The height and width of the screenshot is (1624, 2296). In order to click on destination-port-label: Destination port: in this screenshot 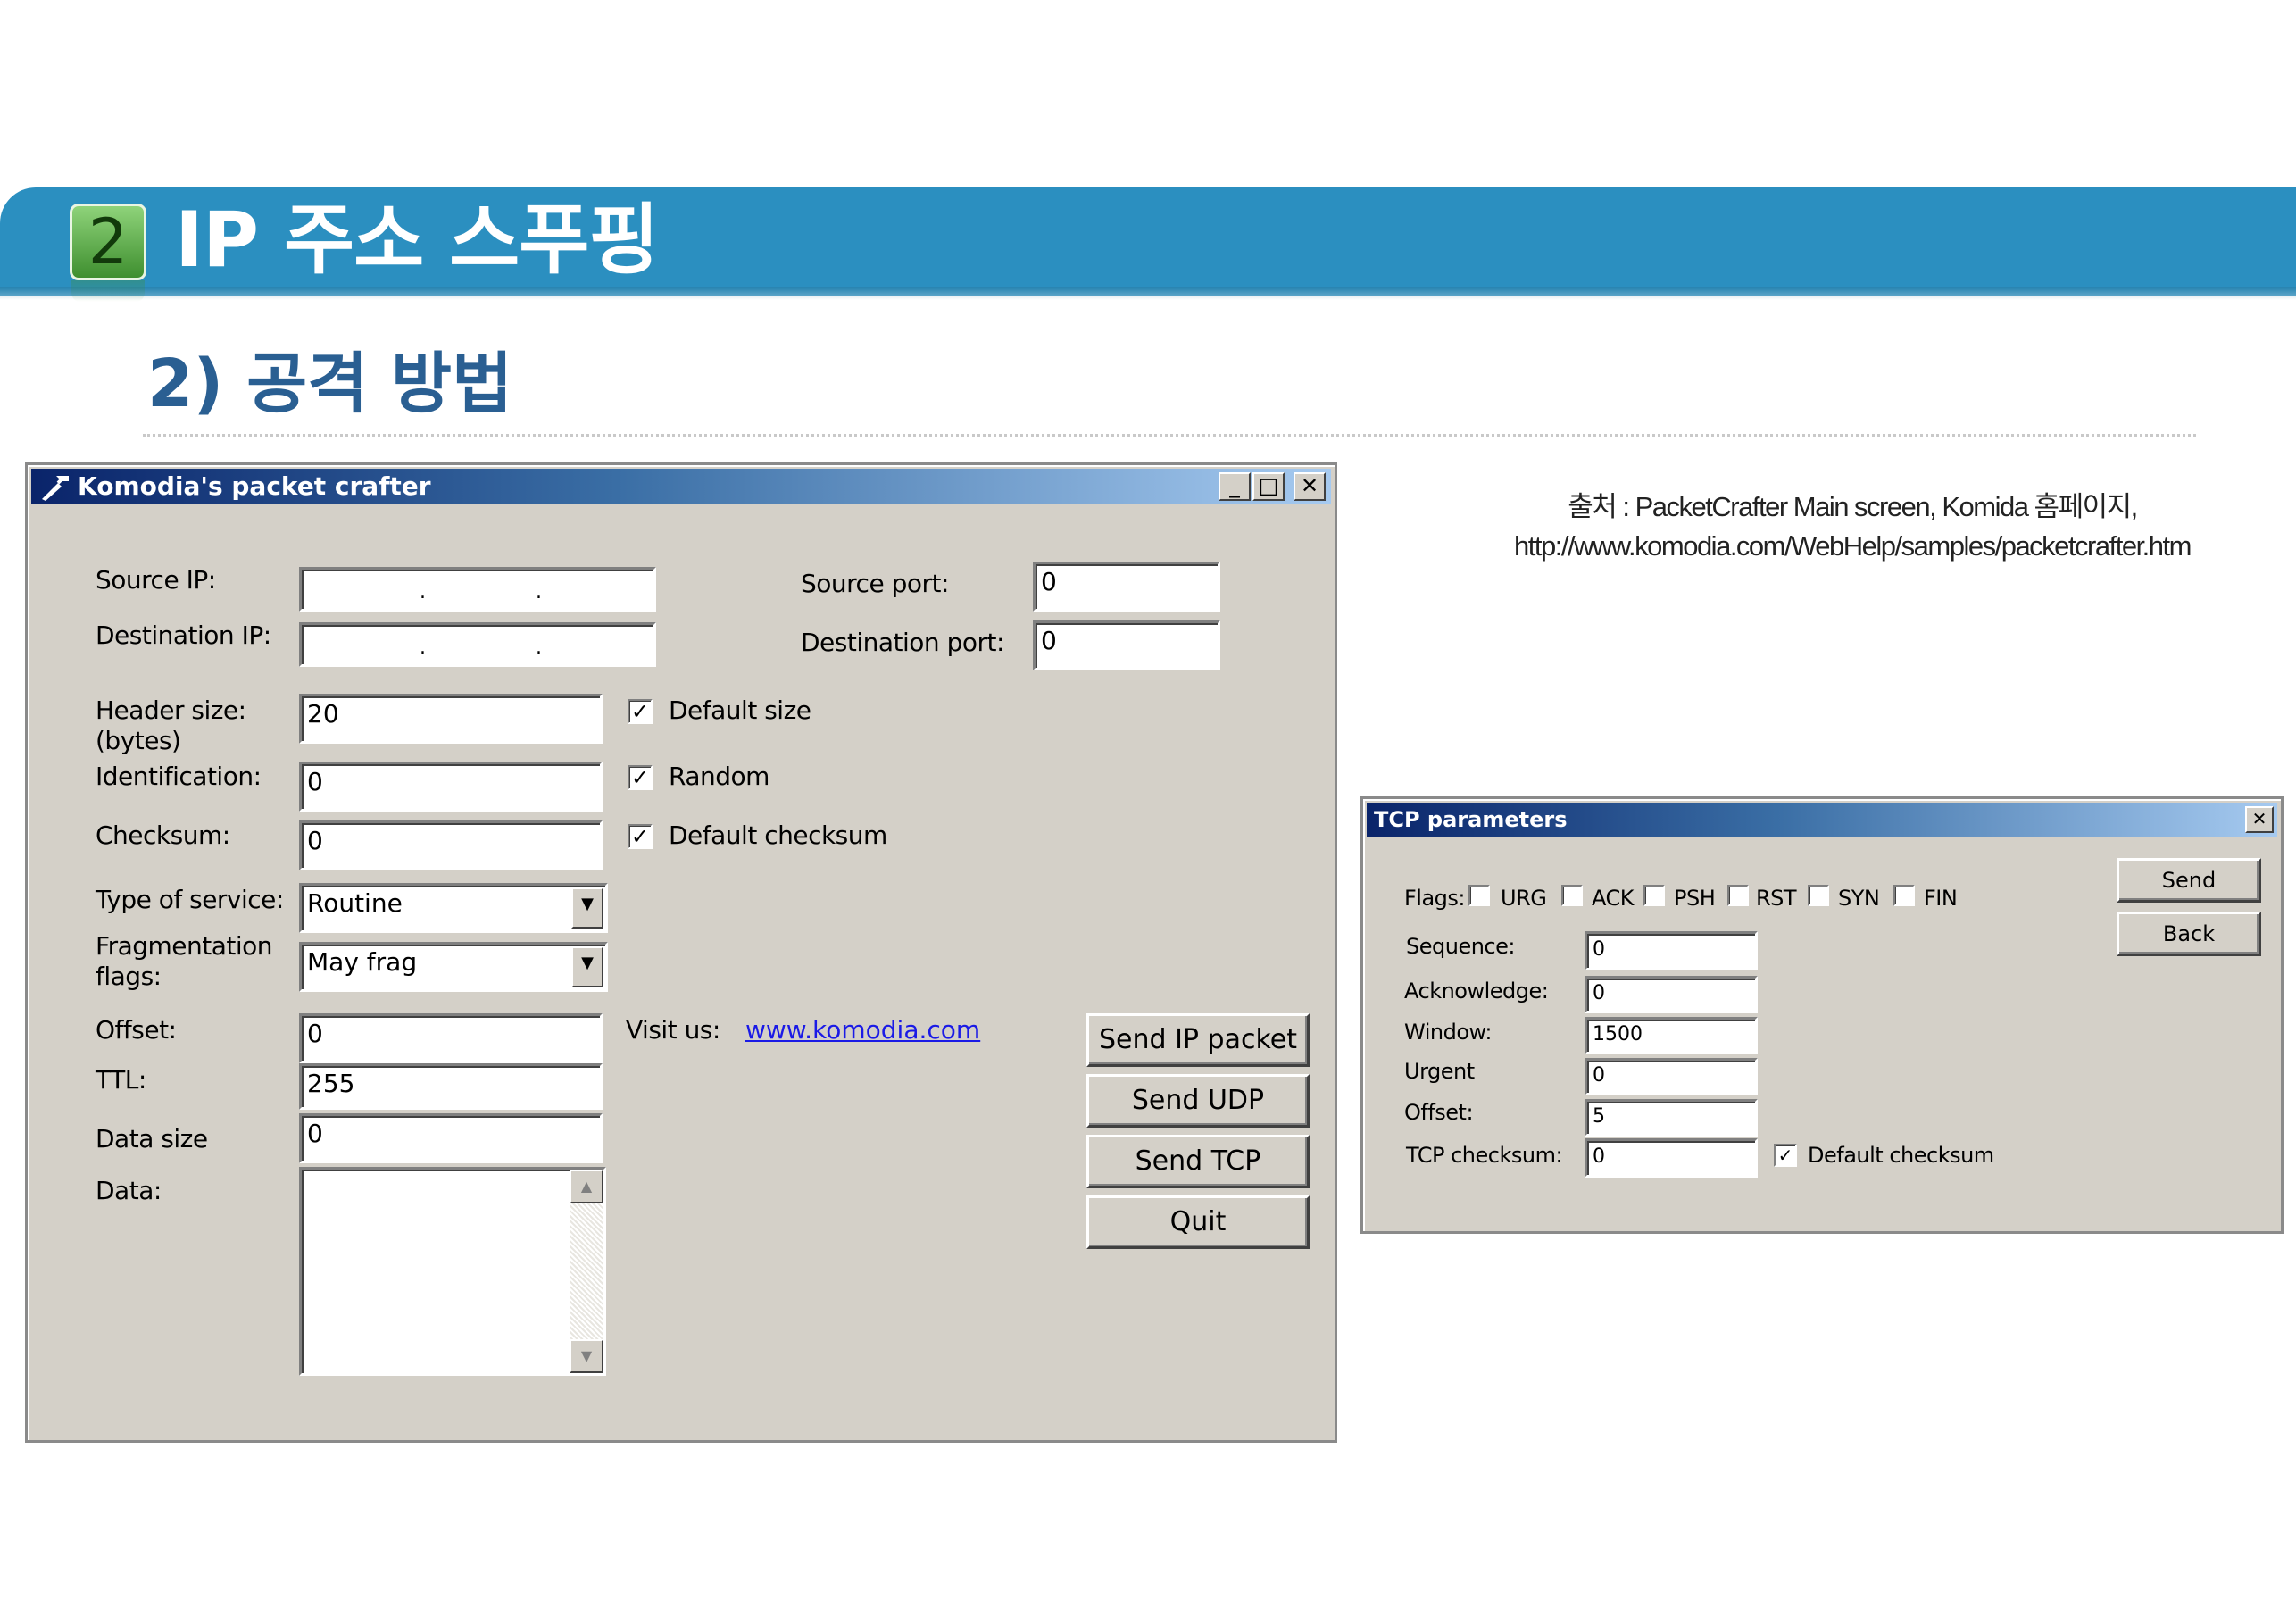, I will do `click(902, 642)`.